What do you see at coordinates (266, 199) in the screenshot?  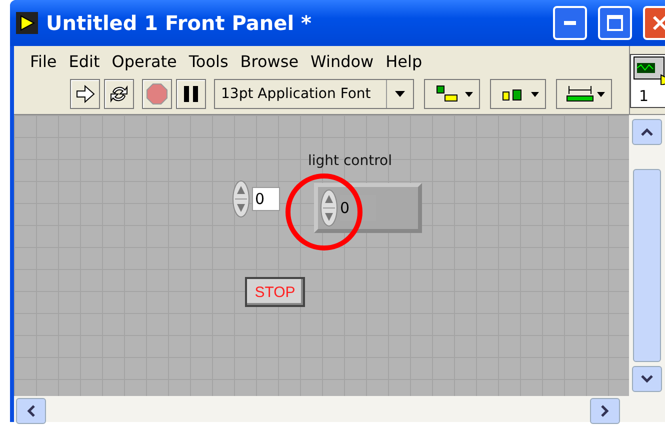 I see `numeric-field: 0` at bounding box center [266, 199].